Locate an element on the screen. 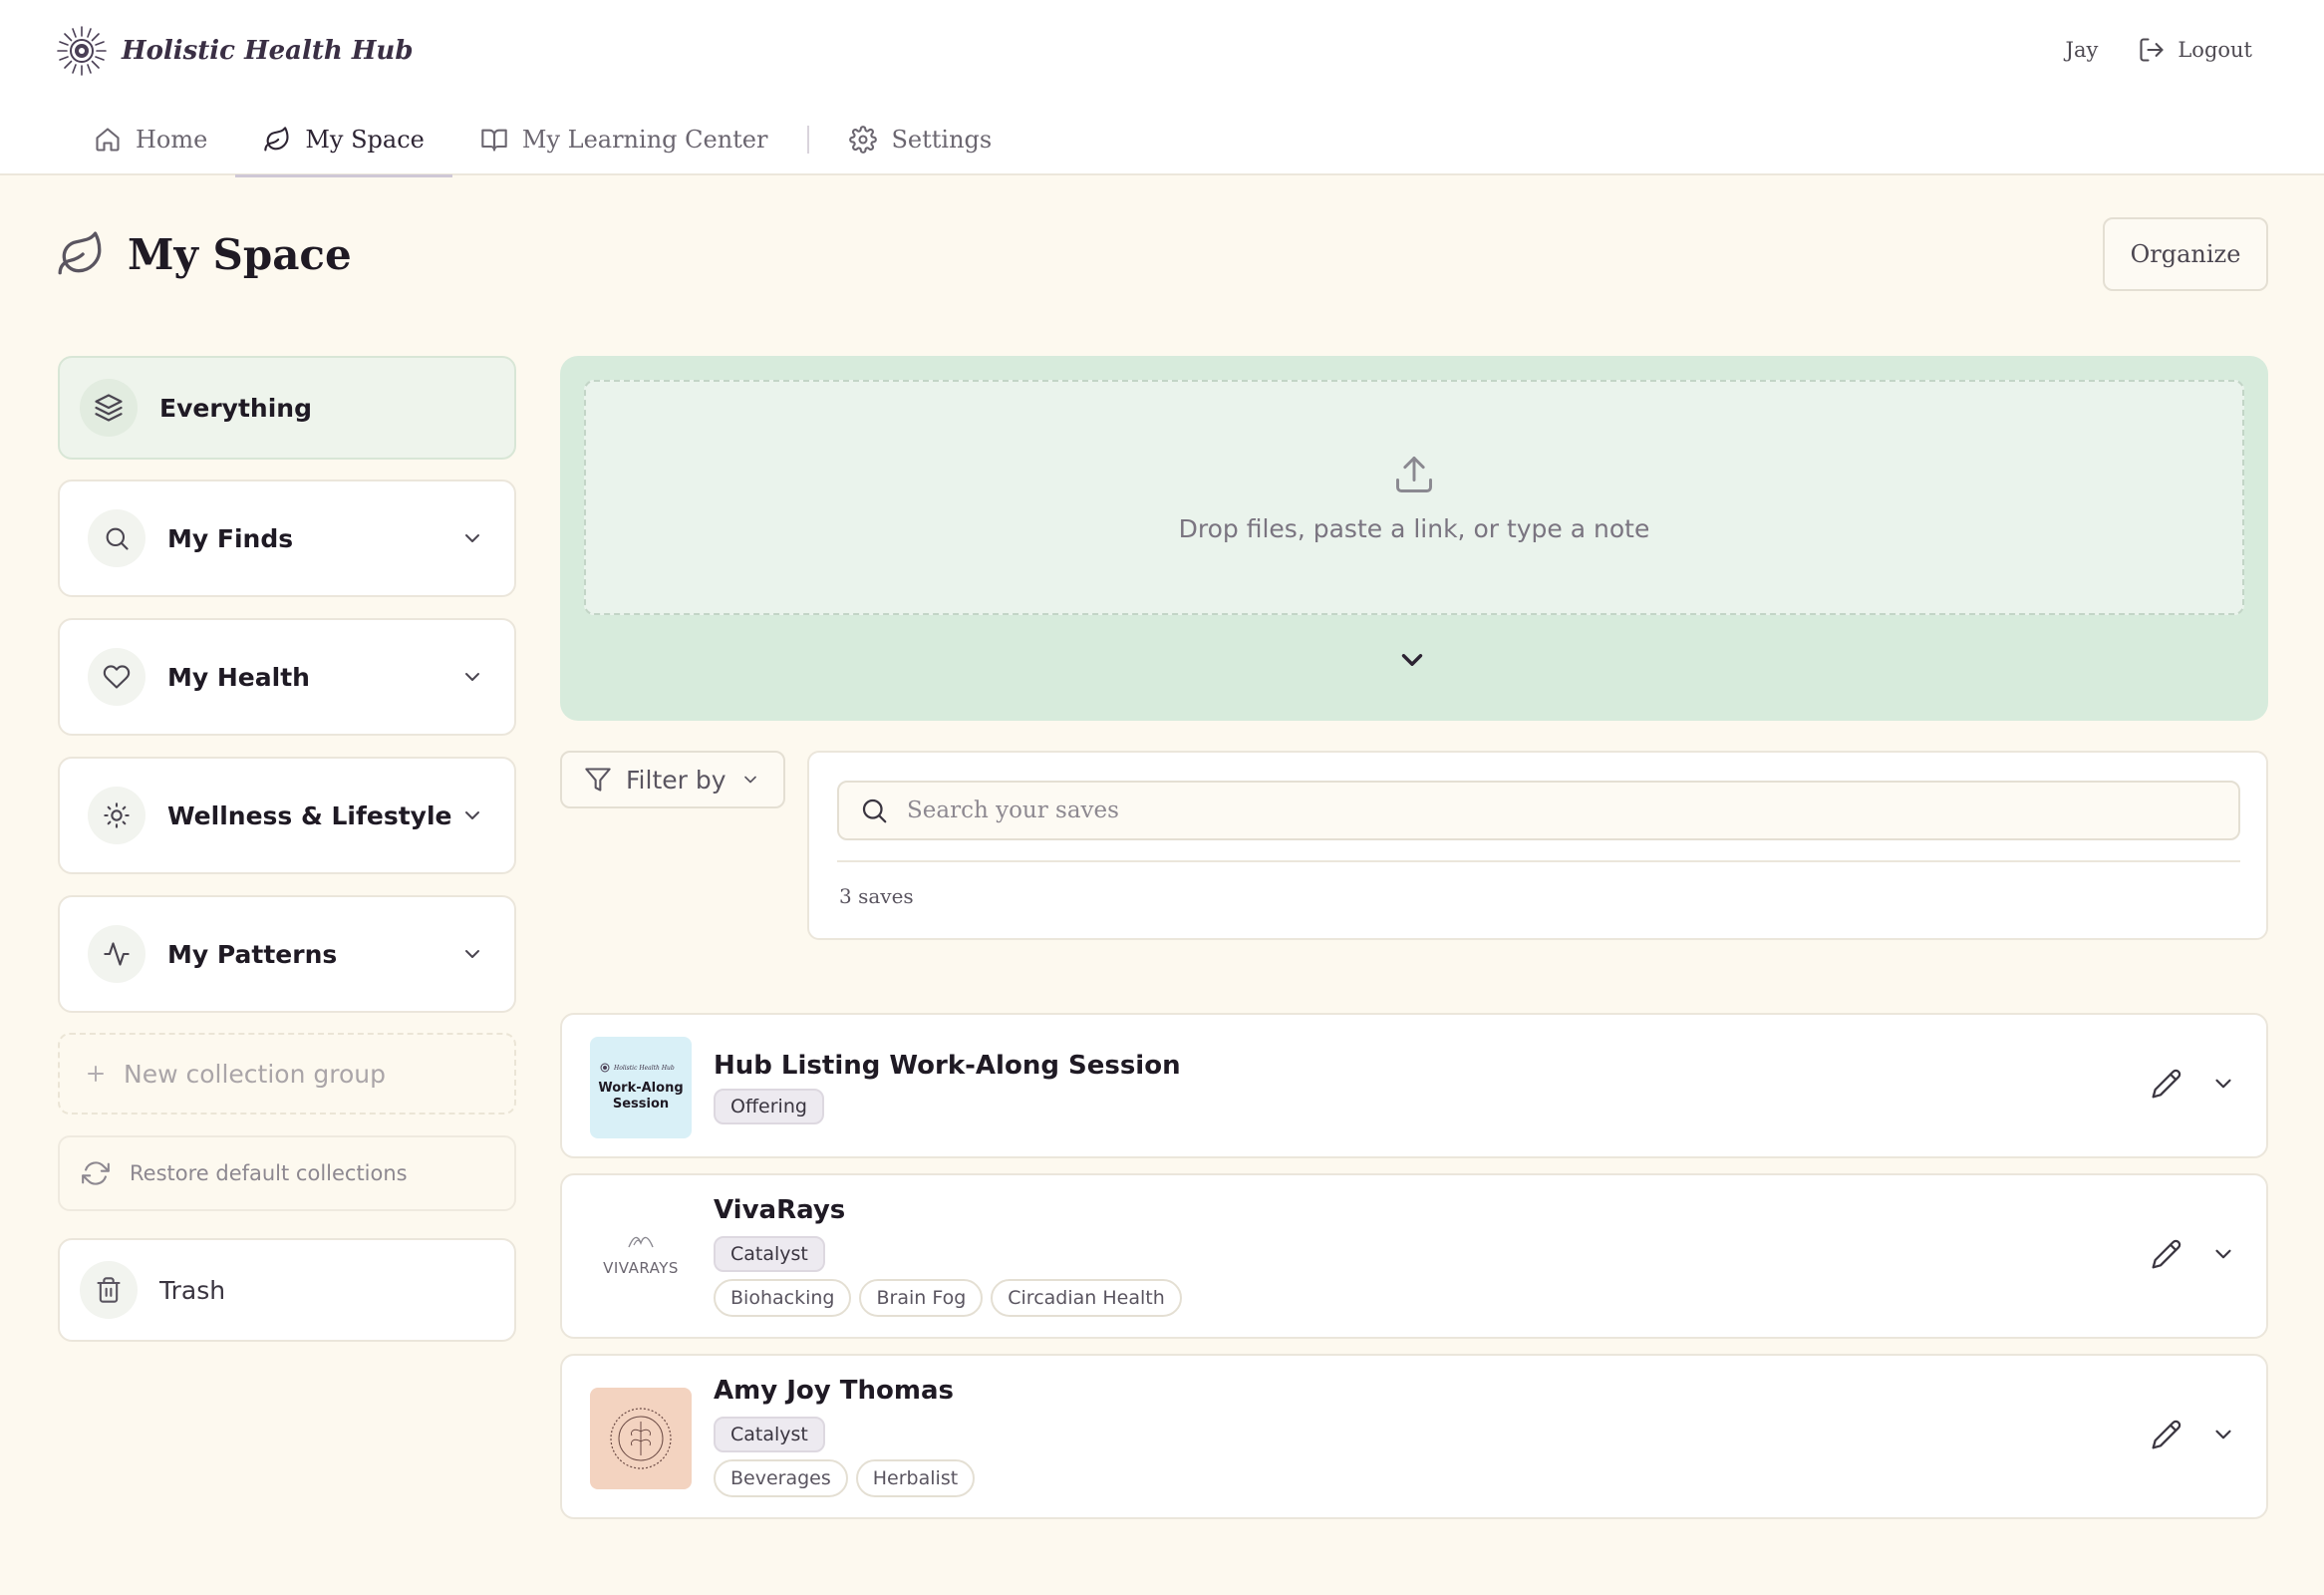 This screenshot has height=1595, width=2324. sidebar-item-my-patterns: My Patterns is located at coordinates (287, 954).